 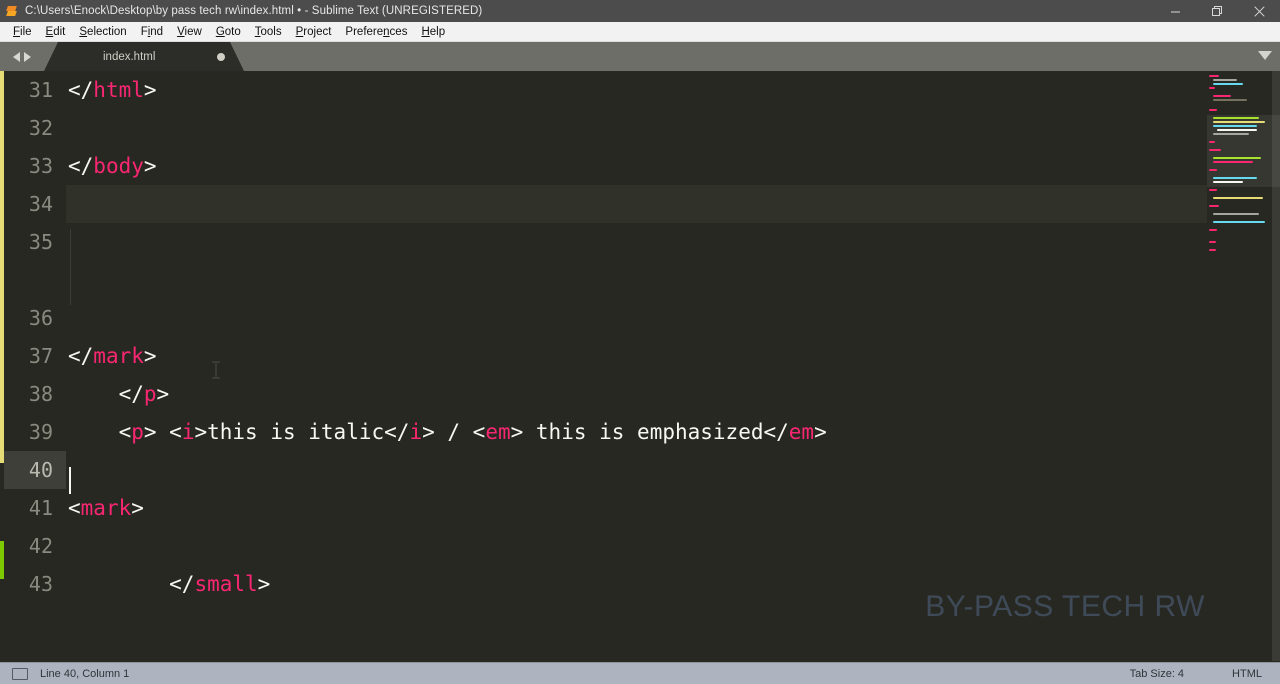 I want to click on tab-index-html: index.html, so click(x=144, y=56).